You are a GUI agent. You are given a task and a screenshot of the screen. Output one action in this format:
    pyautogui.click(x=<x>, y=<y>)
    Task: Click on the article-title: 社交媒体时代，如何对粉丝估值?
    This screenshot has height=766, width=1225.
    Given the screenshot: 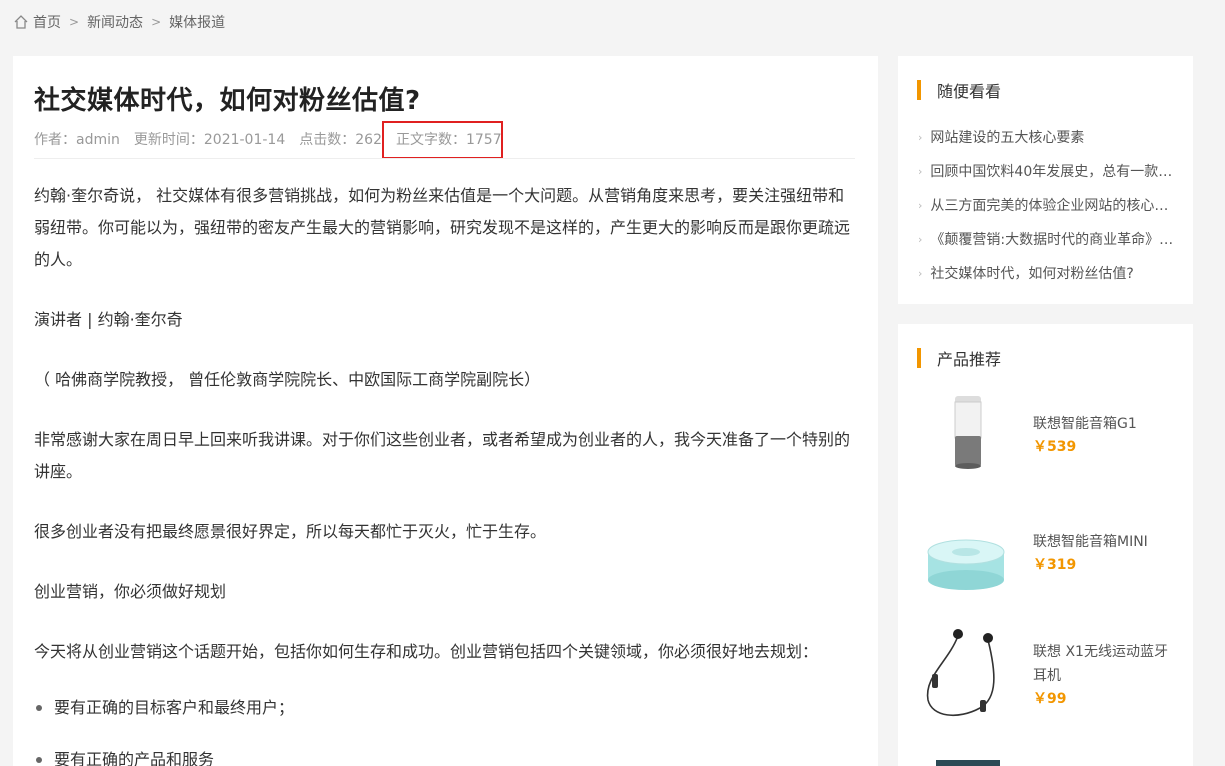 What is the action you would take?
    pyautogui.click(x=227, y=101)
    